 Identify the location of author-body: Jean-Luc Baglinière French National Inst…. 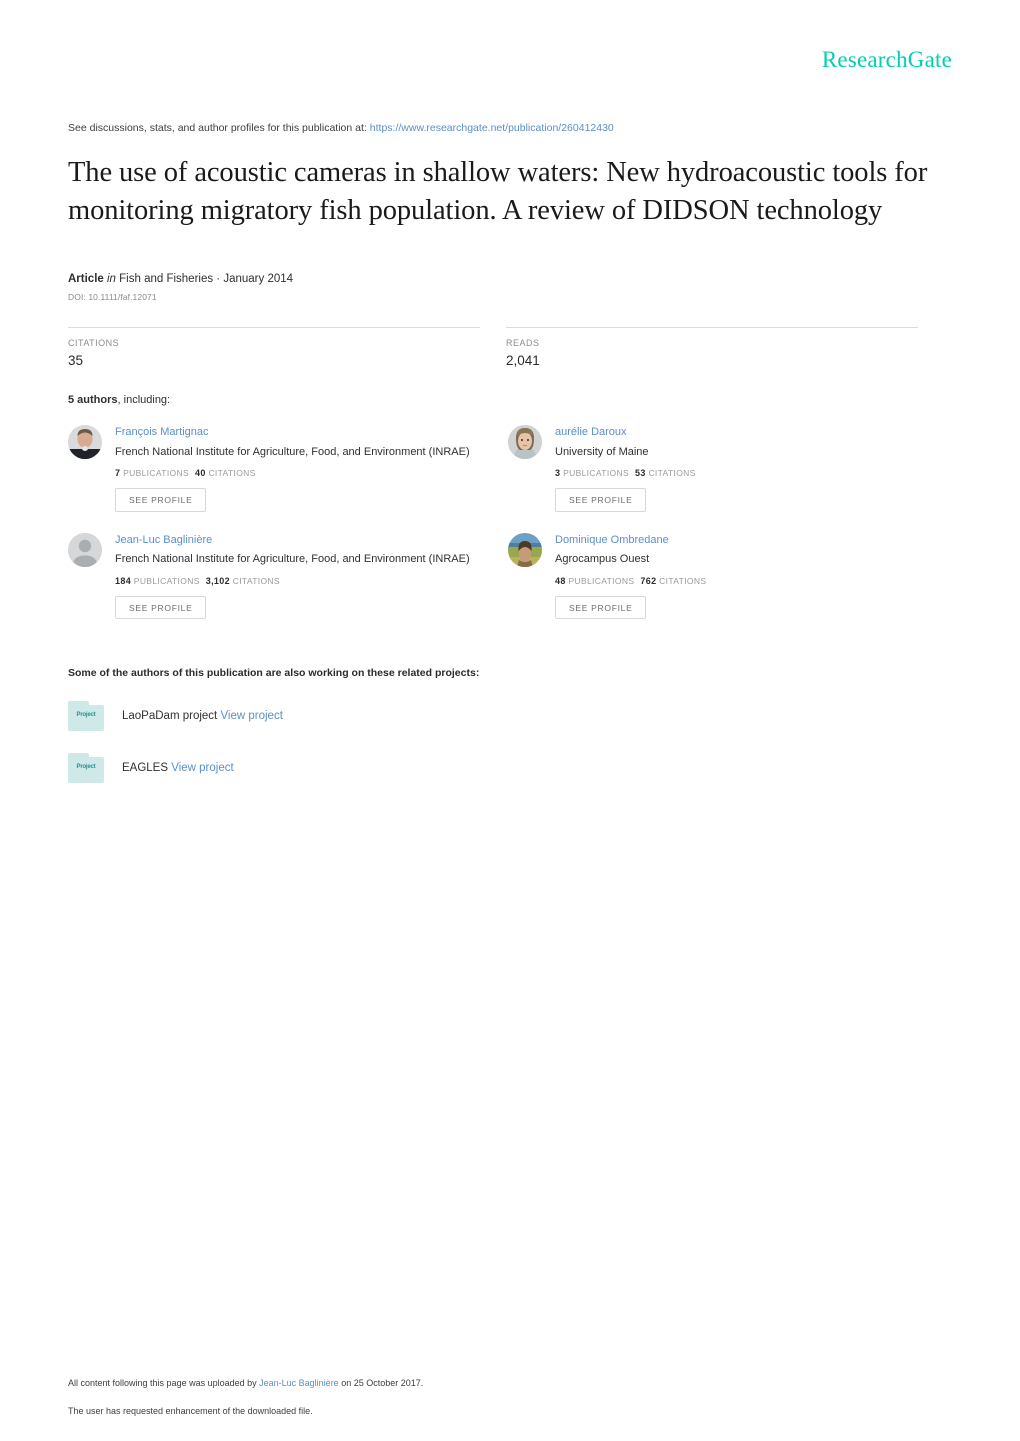
(311, 576).